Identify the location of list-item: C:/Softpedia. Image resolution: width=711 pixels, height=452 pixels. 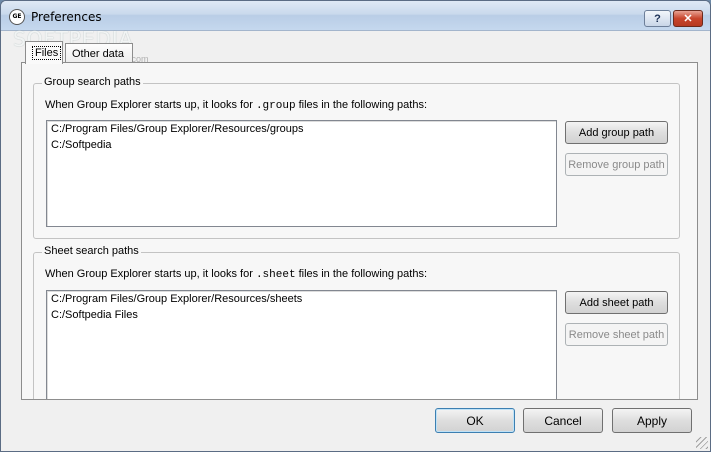
(301, 145).